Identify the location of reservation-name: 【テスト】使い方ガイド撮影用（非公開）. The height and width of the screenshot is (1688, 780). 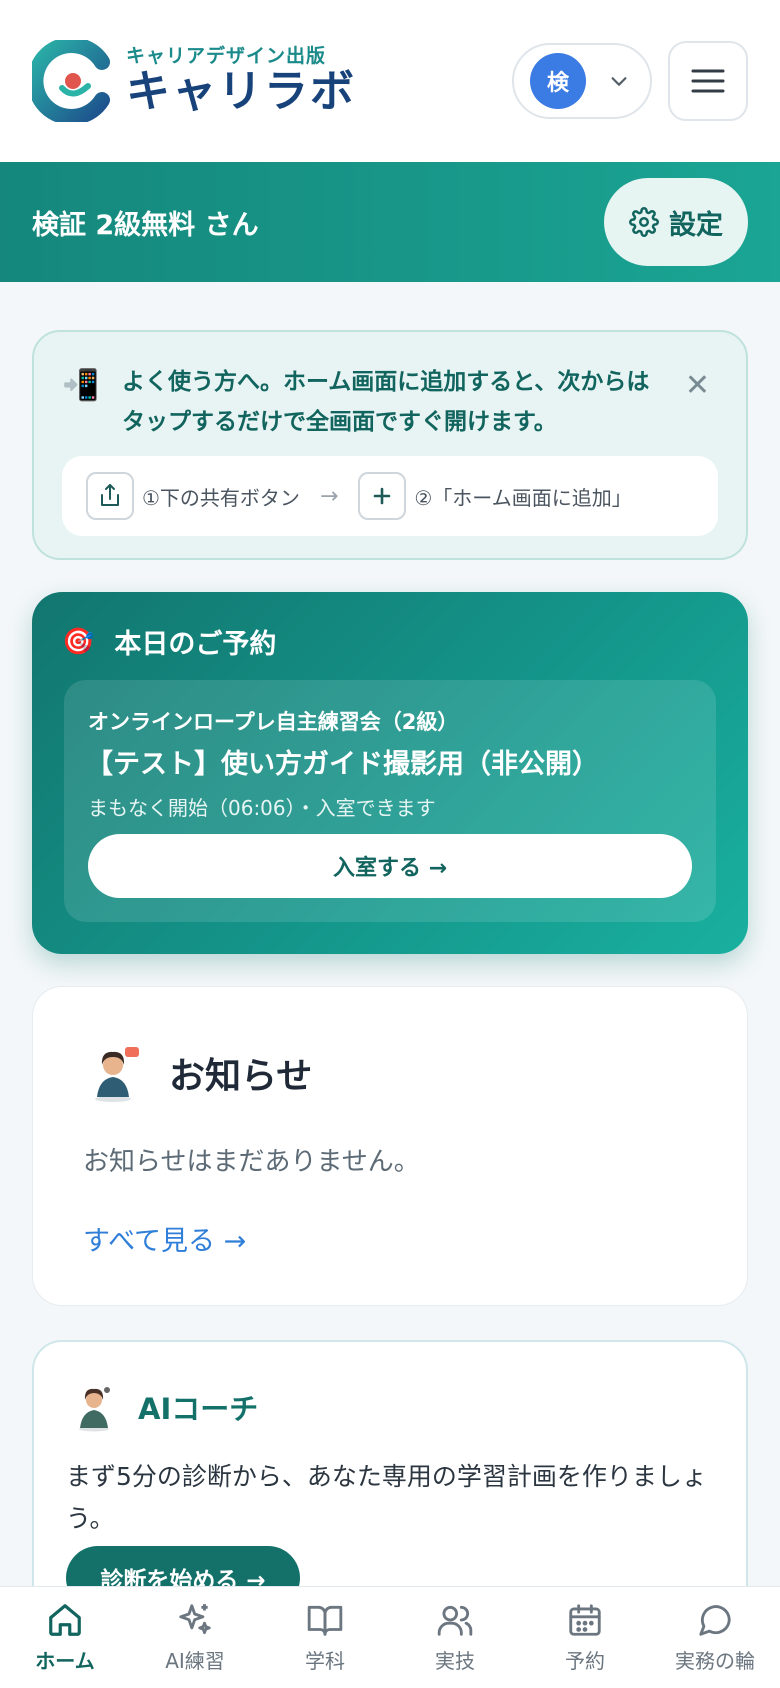
(342, 764).